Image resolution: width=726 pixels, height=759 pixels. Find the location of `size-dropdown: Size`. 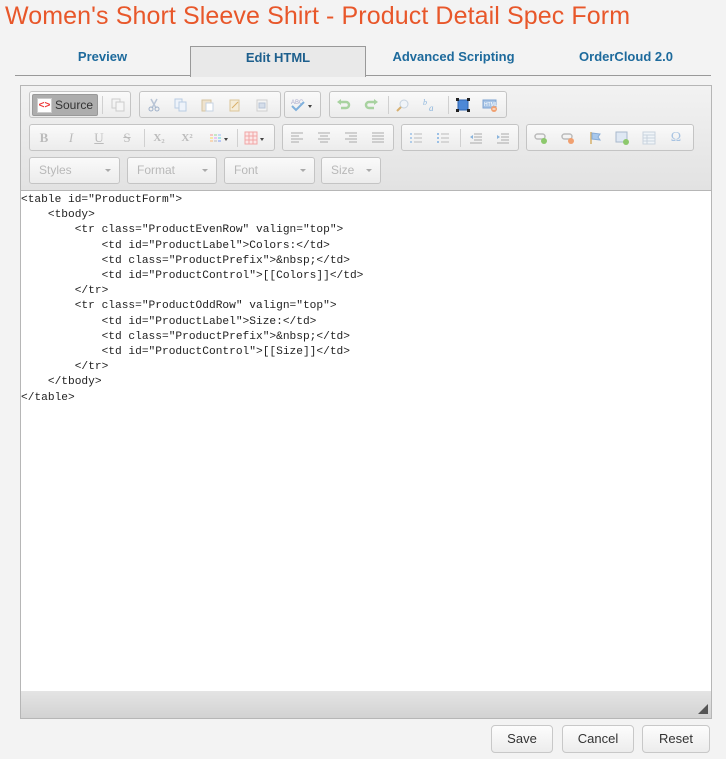

size-dropdown: Size is located at coordinates (351, 170).